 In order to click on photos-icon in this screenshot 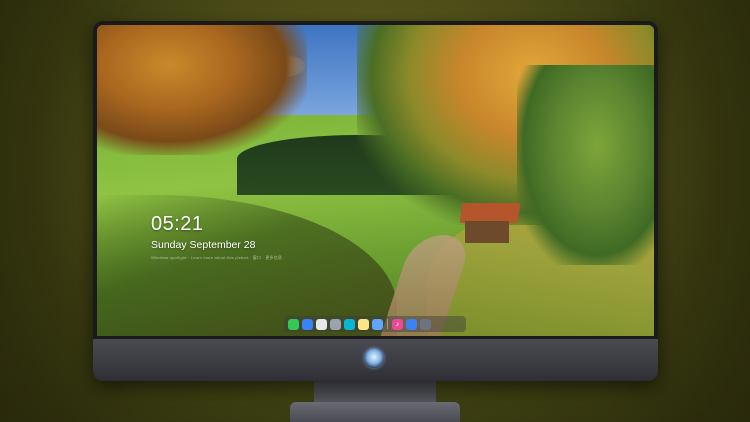, I will do `click(335, 324)`.